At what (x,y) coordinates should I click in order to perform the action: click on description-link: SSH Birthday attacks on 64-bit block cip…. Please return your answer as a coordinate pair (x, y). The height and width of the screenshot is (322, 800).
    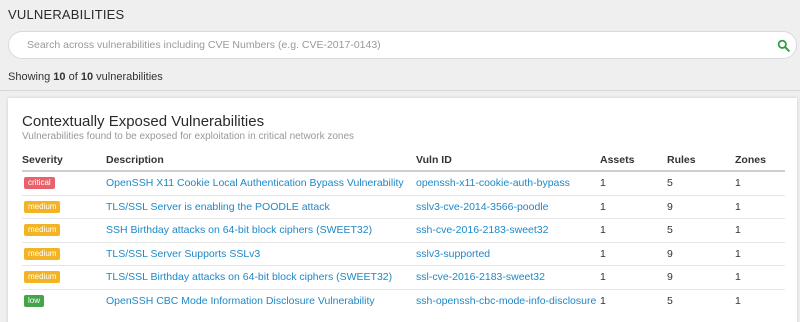
    Looking at the image, I should click on (239, 230).